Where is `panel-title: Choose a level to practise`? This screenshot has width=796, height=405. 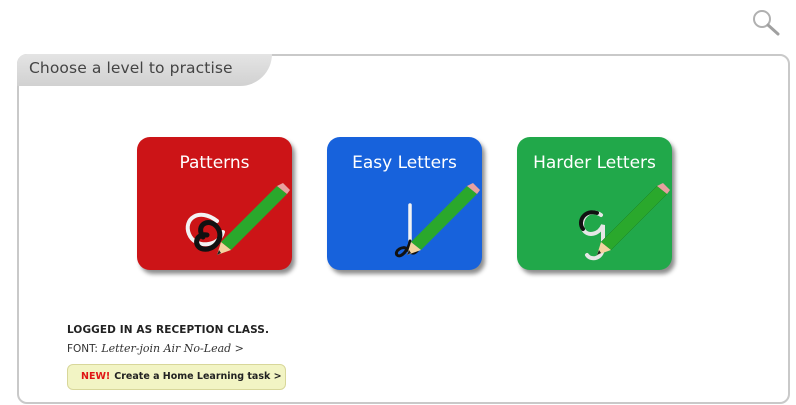
panel-title: Choose a level to practise is located at coordinates (144, 70).